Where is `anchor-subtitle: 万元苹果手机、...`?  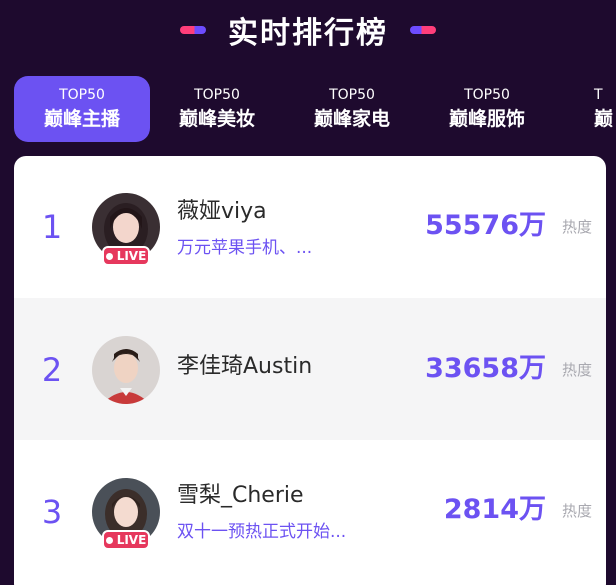 anchor-subtitle: 万元苹果手机、... is located at coordinates (244, 248).